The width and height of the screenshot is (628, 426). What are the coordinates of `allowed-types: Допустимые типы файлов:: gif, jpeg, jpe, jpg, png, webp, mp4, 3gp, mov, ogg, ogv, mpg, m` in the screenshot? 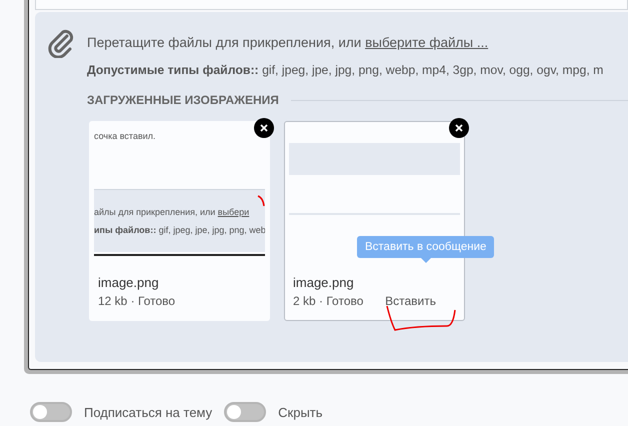 It's located at (345, 70).